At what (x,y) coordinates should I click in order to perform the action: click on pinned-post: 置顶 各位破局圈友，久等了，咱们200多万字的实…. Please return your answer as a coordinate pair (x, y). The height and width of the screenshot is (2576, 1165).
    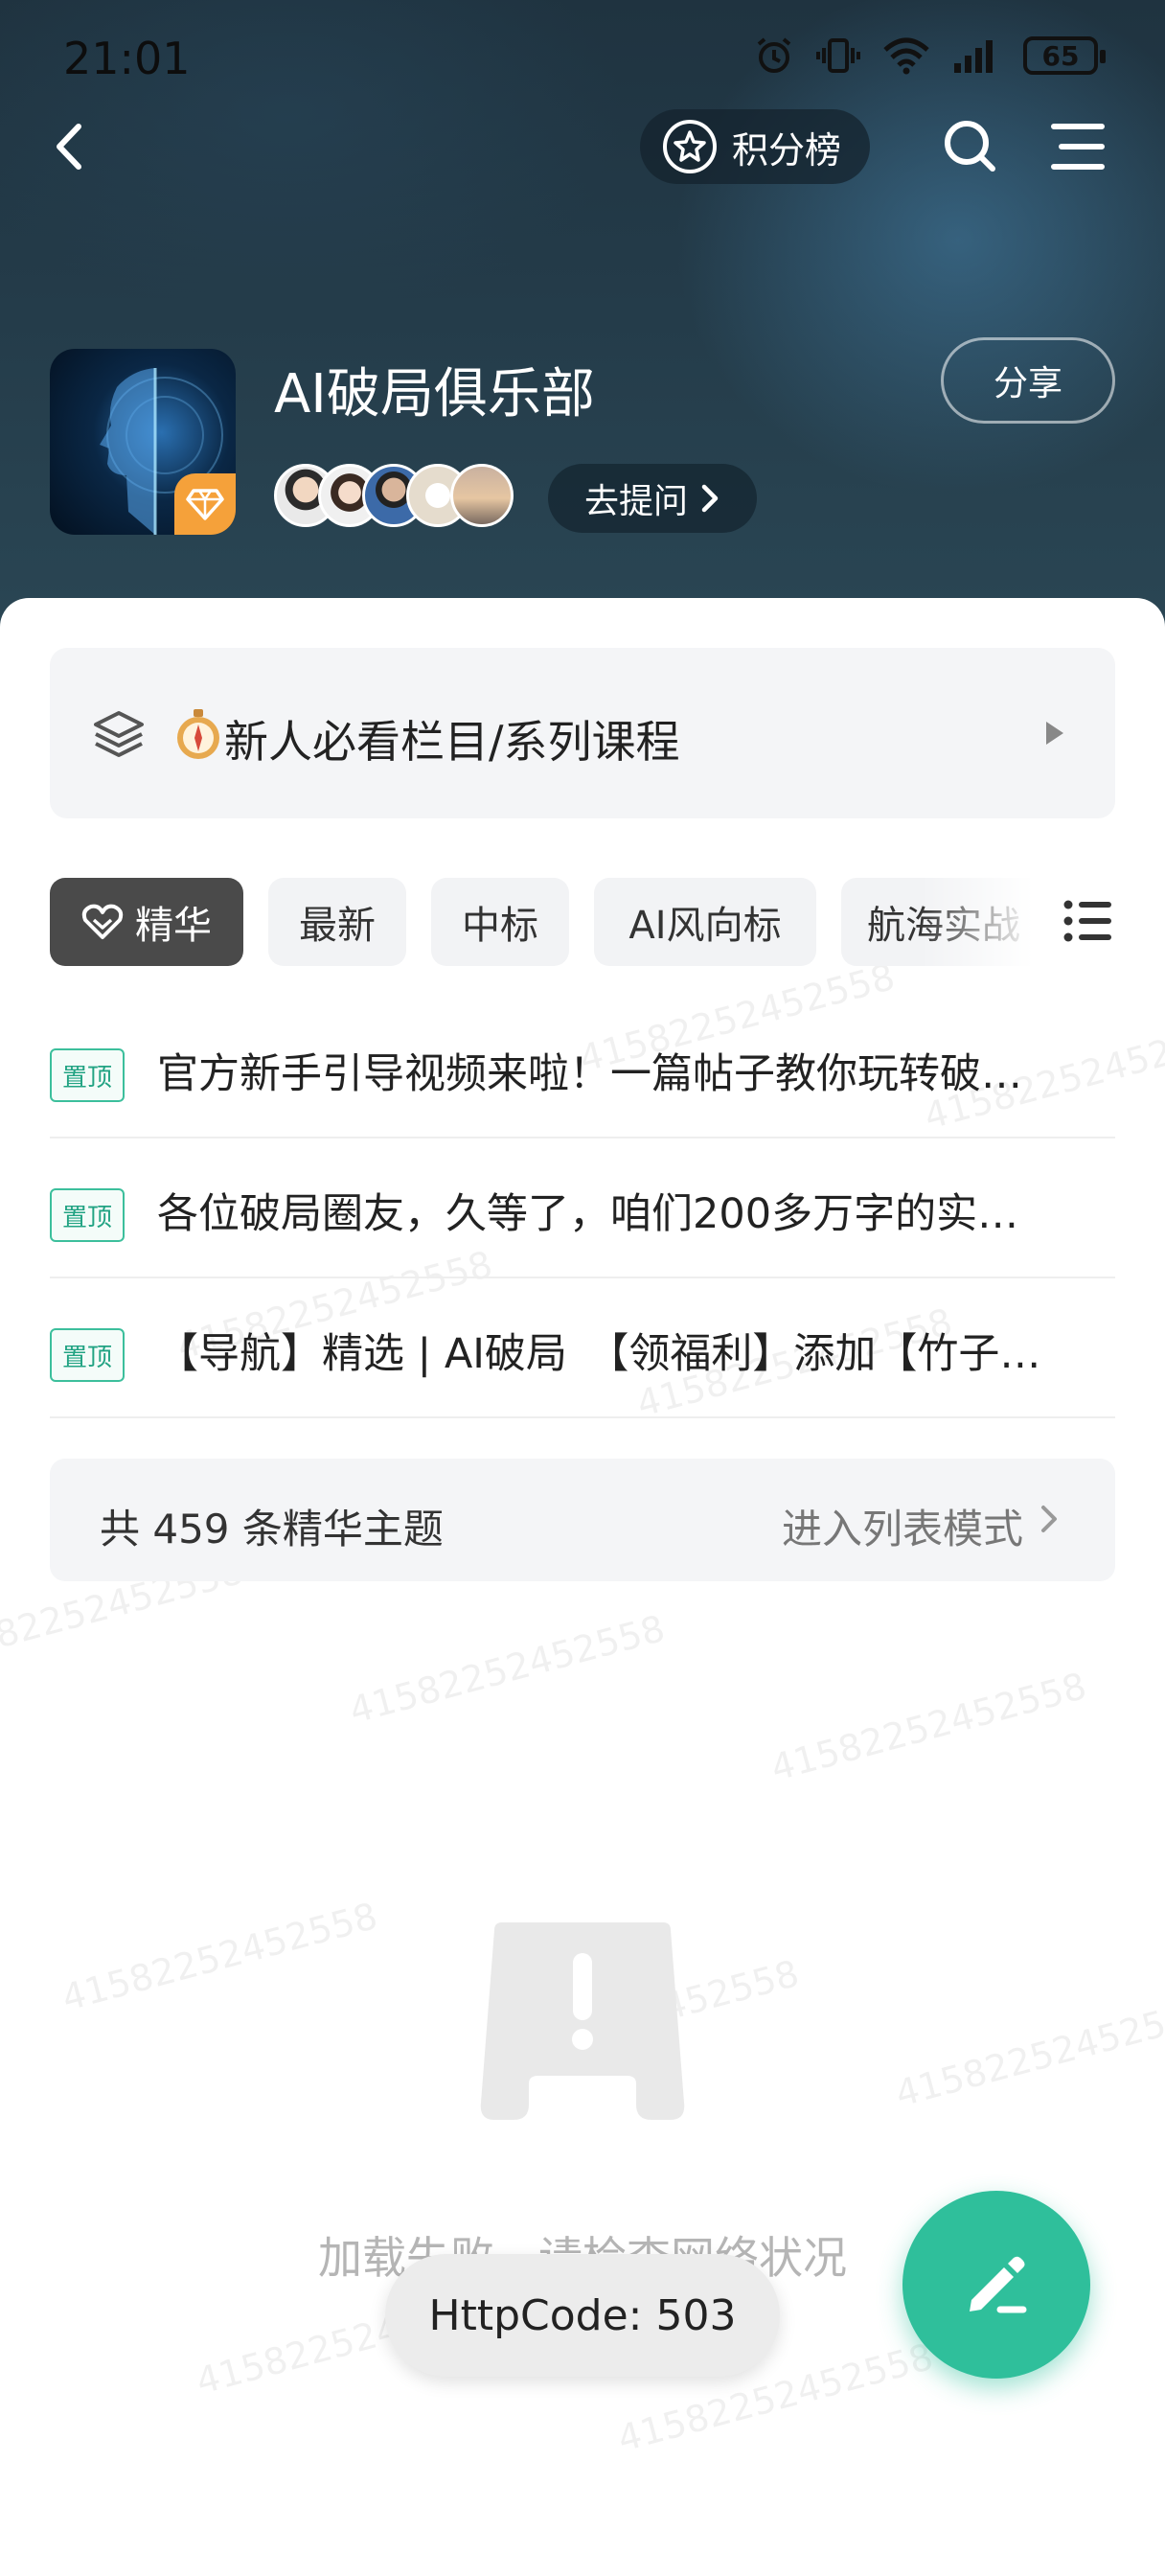
    Looking at the image, I should click on (582, 1208).